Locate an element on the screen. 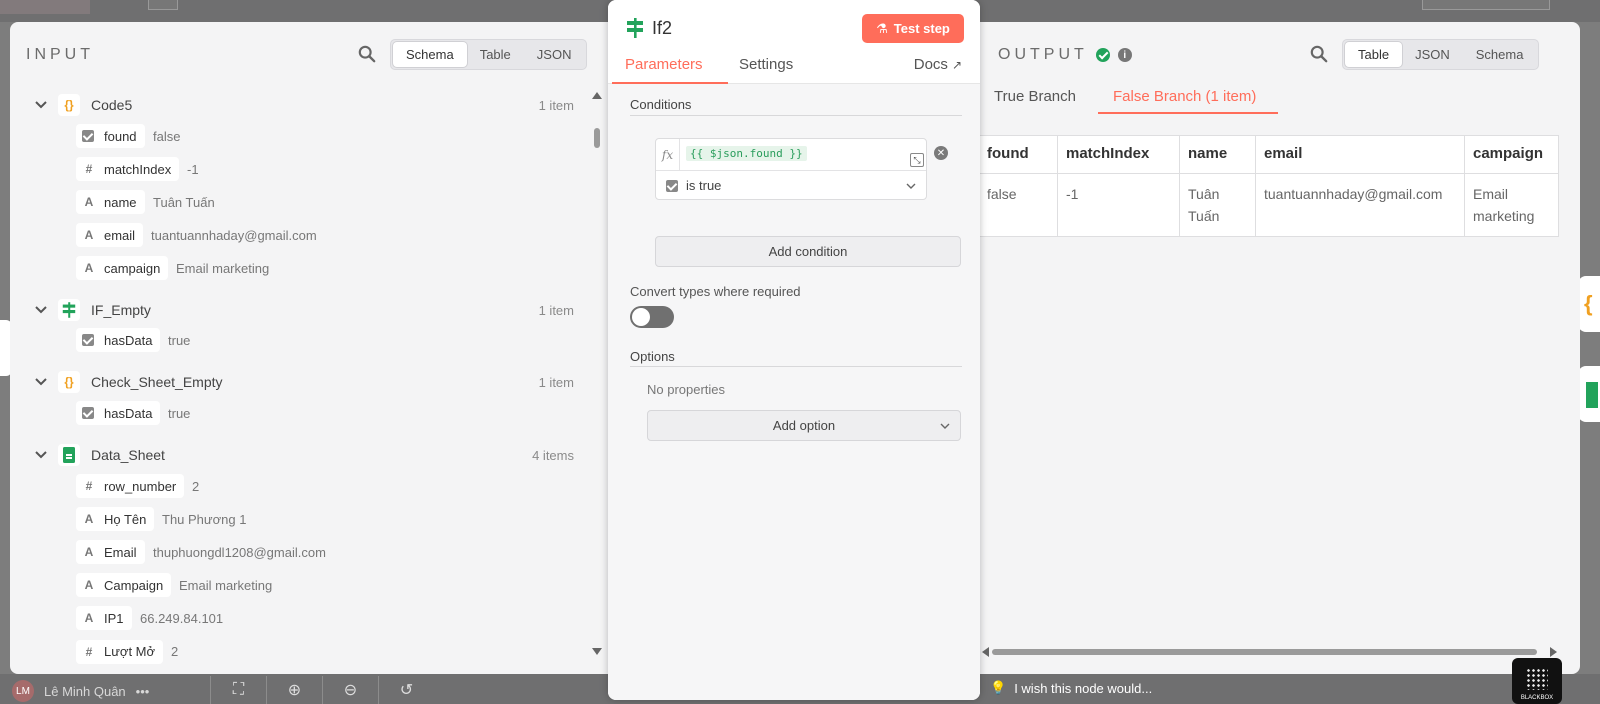 This screenshot has width=1600, height=704. tab-parameters: Parameters is located at coordinates (664, 64).